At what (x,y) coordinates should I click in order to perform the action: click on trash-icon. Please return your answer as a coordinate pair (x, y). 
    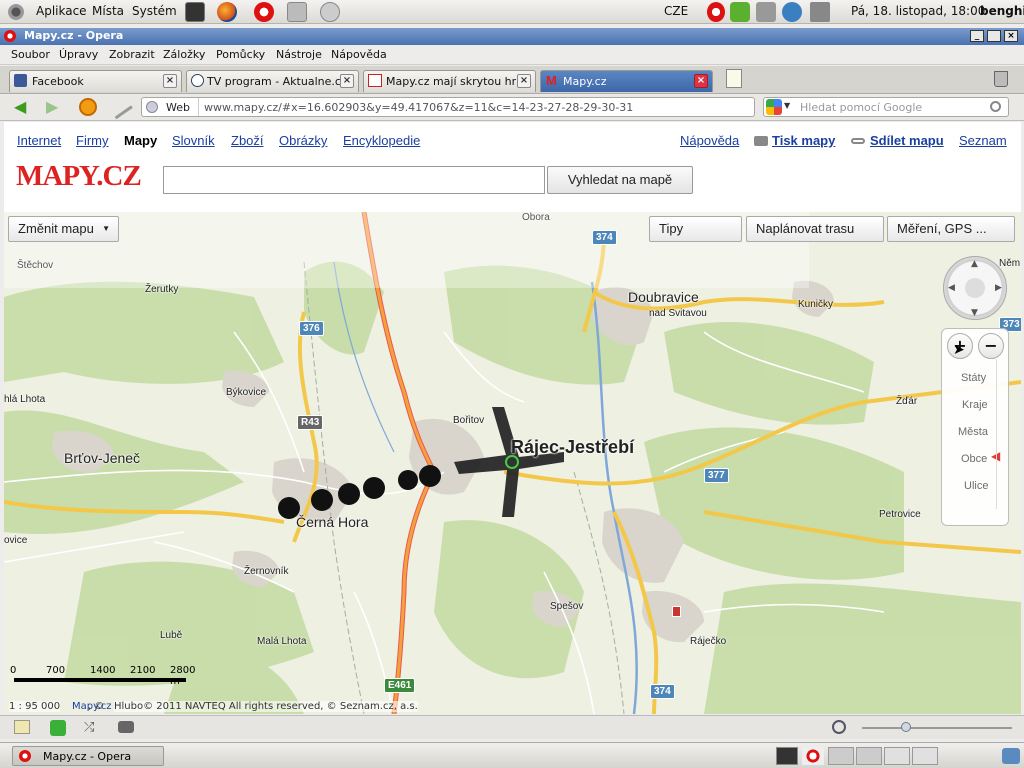
    Looking at the image, I should click on (1001, 79).